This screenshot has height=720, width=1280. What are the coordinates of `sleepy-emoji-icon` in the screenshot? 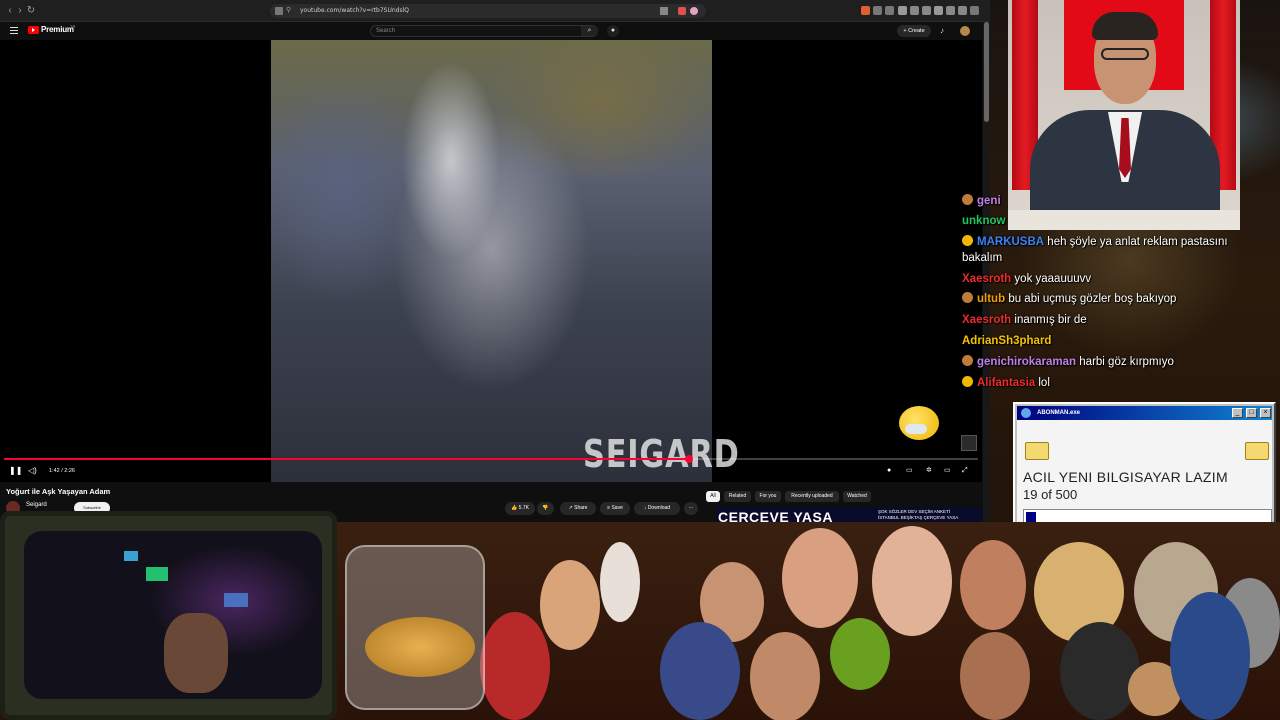 It's located at (919, 423).